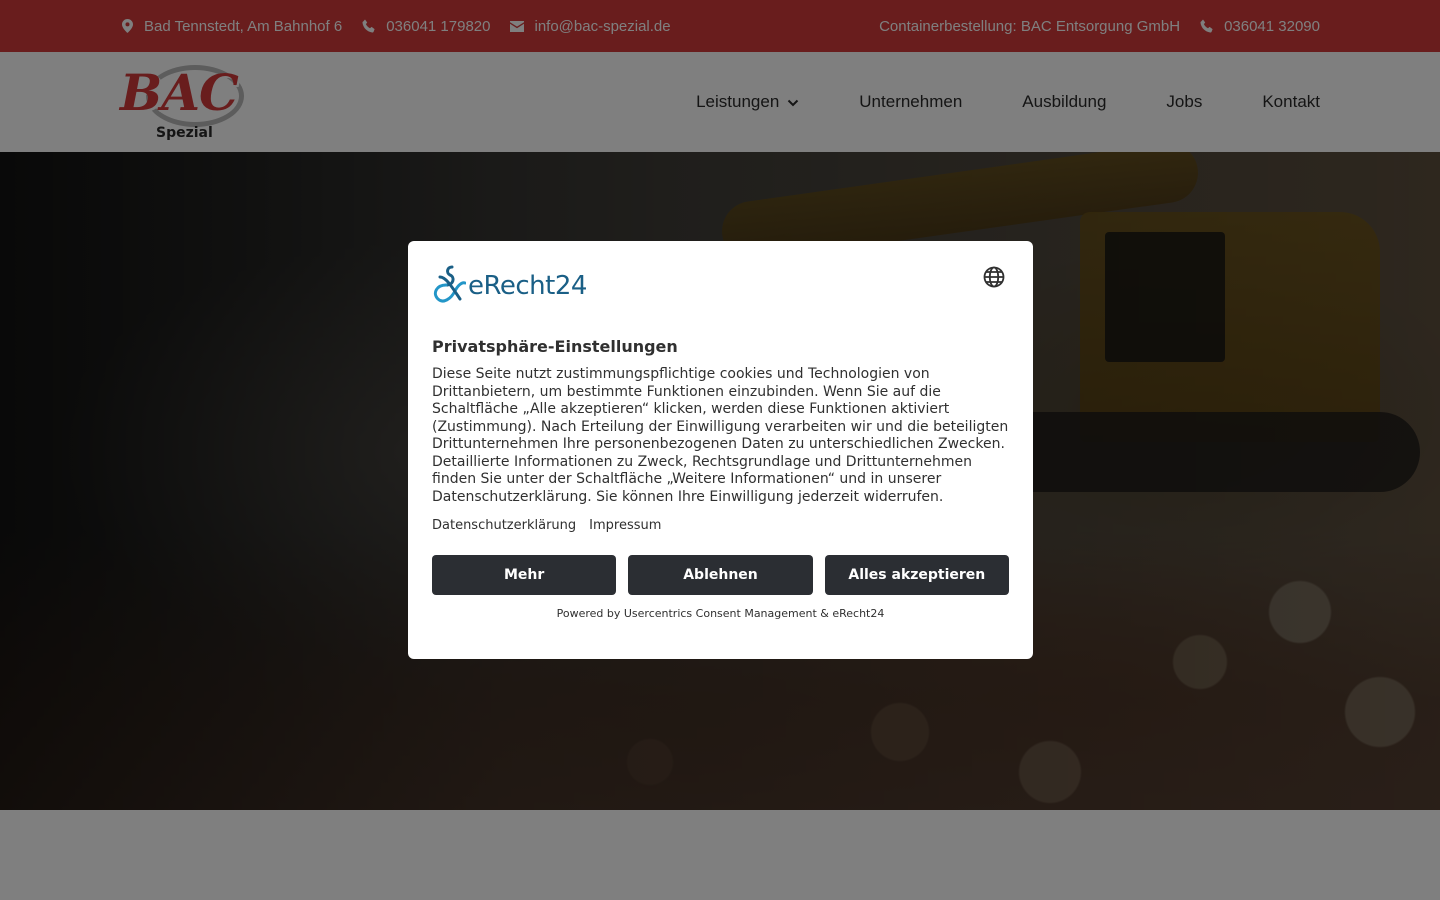  I want to click on globe-icon, so click(995, 278).